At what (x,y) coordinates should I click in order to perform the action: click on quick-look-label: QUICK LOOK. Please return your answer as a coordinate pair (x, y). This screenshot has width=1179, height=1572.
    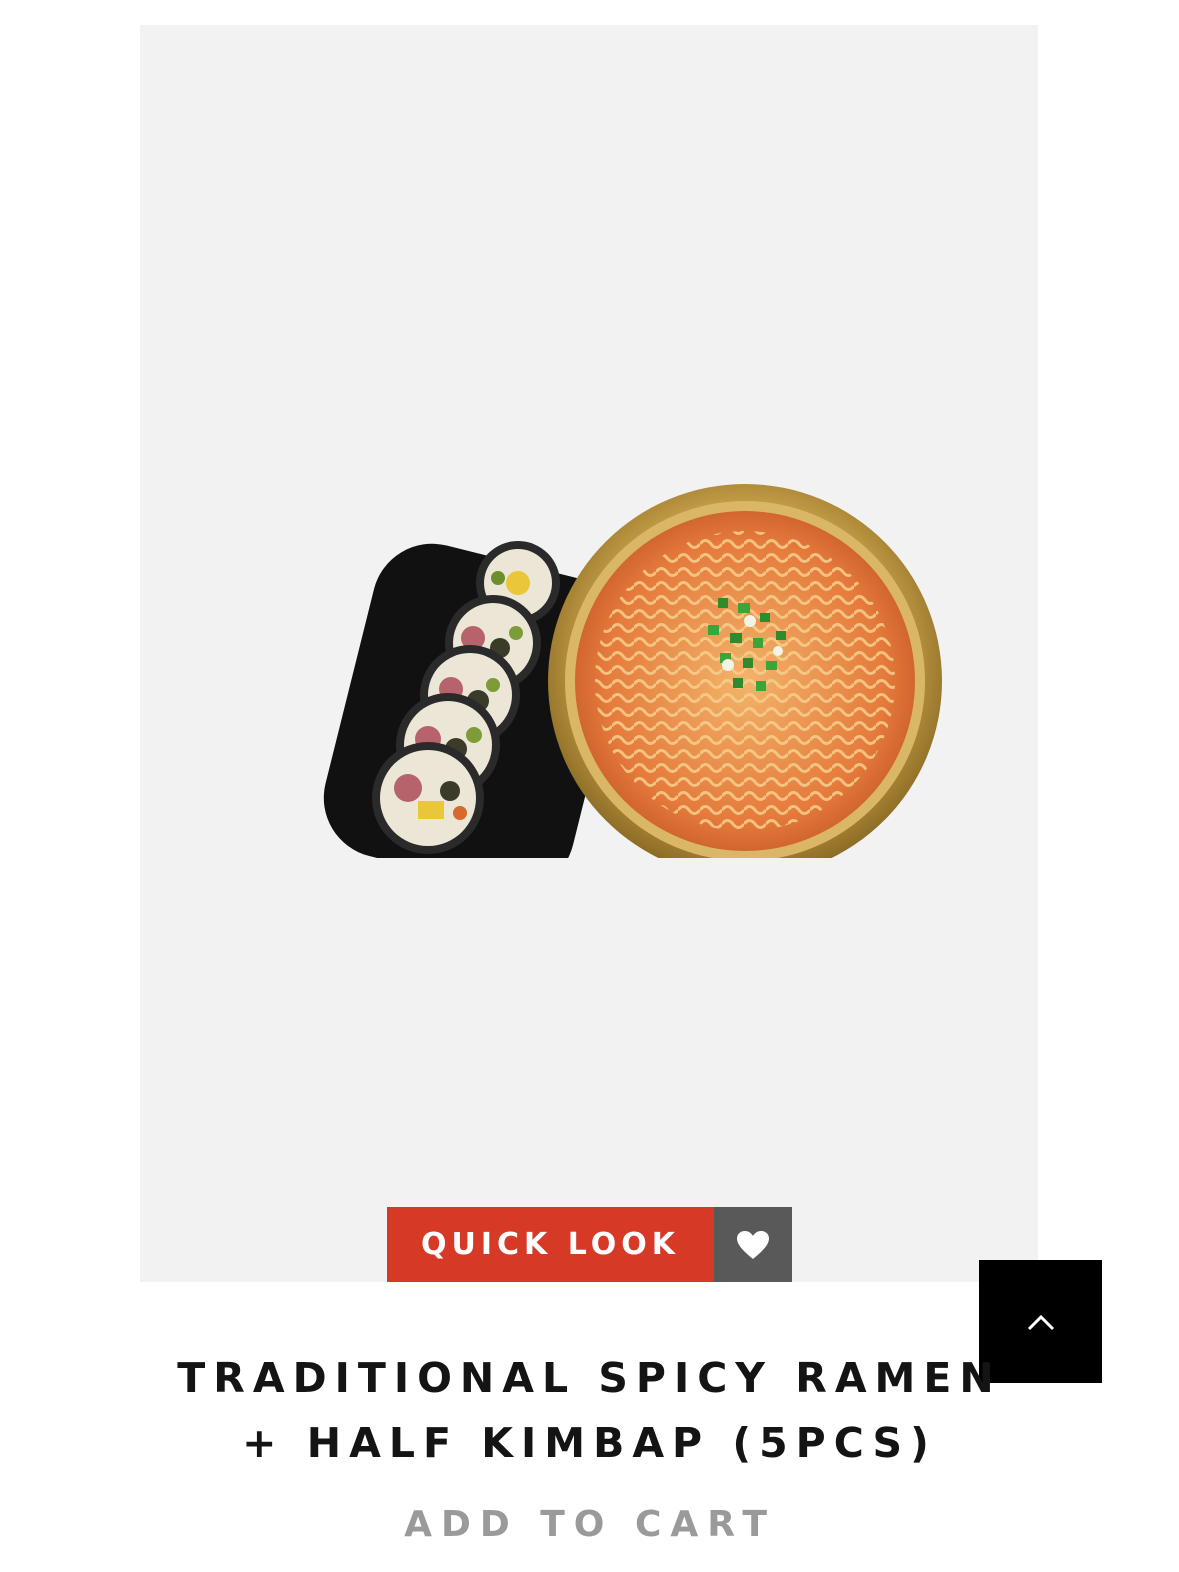
    Looking at the image, I should click on (550, 1244).